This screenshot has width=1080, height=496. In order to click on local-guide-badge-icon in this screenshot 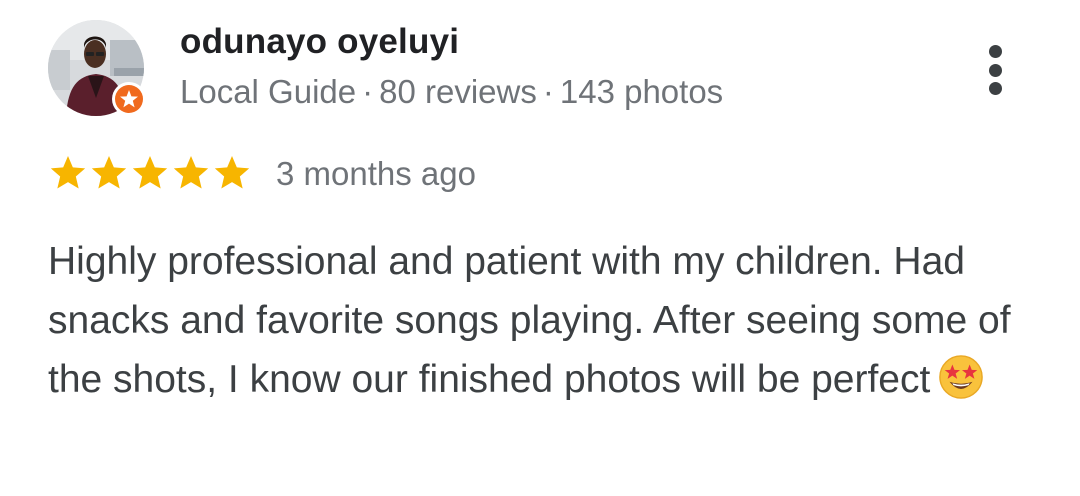, I will do `click(129, 99)`.